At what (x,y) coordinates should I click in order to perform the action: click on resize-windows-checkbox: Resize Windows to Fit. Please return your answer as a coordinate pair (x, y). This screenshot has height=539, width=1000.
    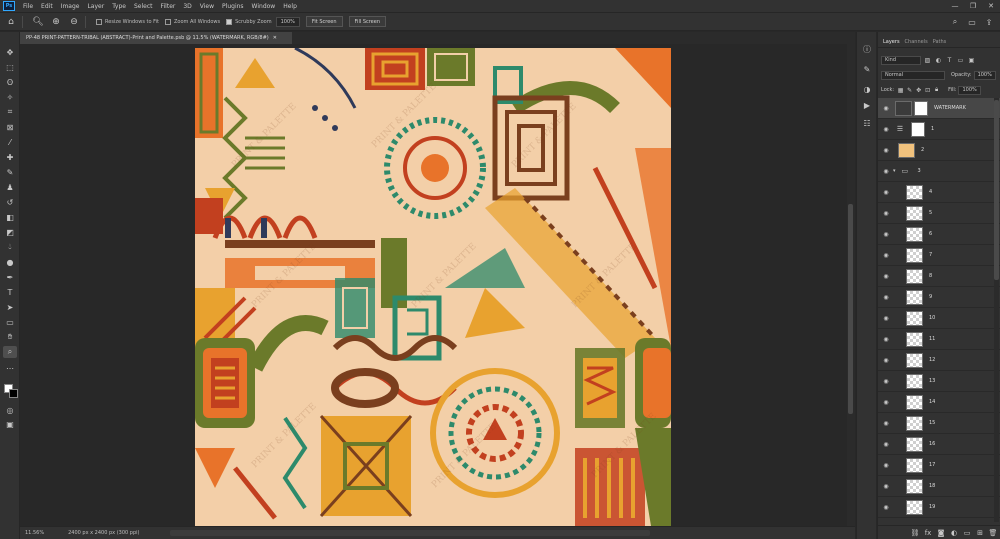
    Looking at the image, I should click on (127, 21).